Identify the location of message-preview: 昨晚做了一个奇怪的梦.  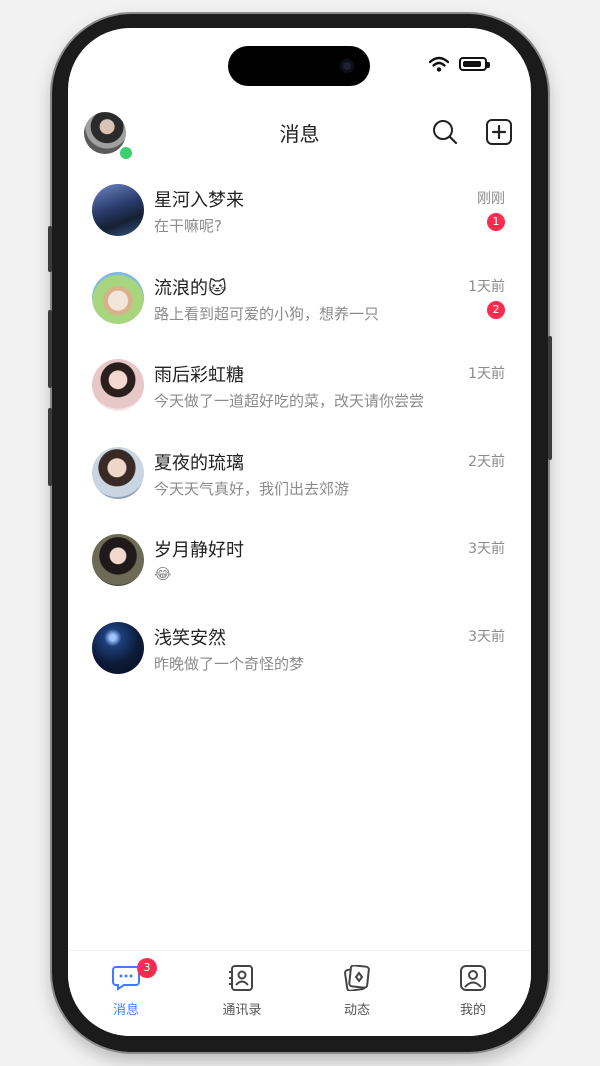
(229, 663).